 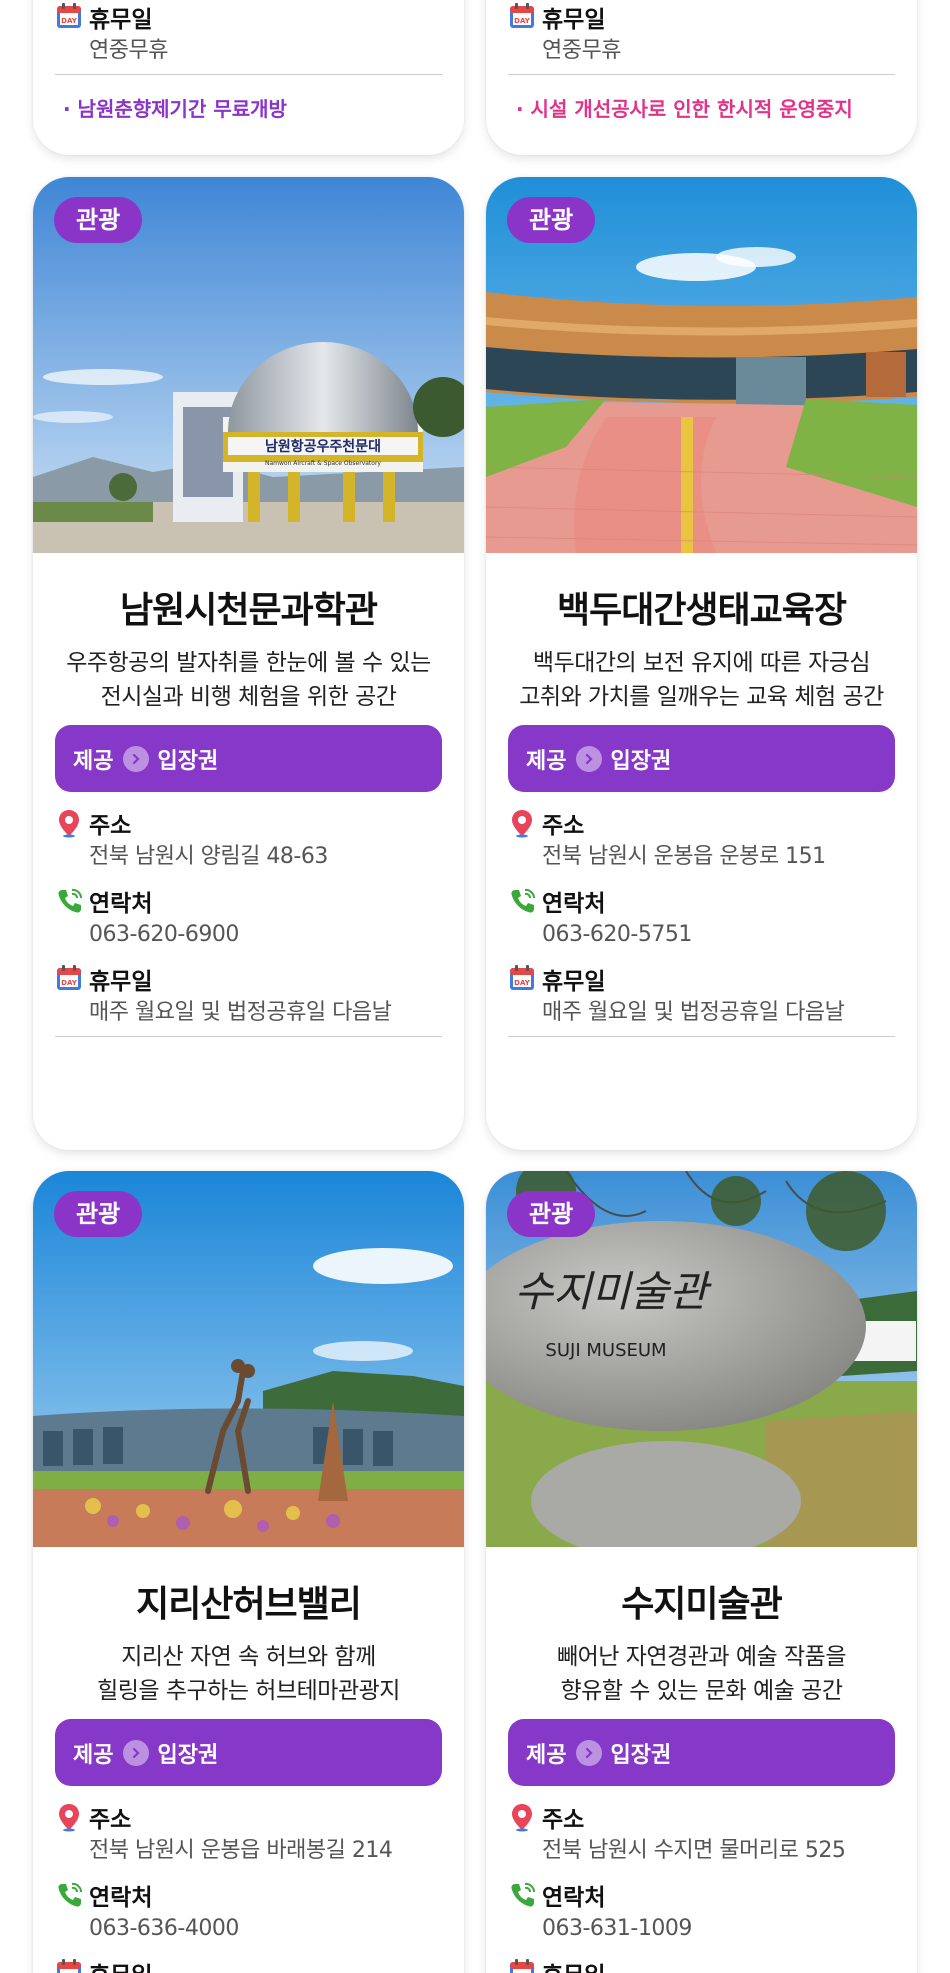 I want to click on facility-description-line1: 우주항공의 발자취를 한눈에 볼 수 있는, so click(x=248, y=663).